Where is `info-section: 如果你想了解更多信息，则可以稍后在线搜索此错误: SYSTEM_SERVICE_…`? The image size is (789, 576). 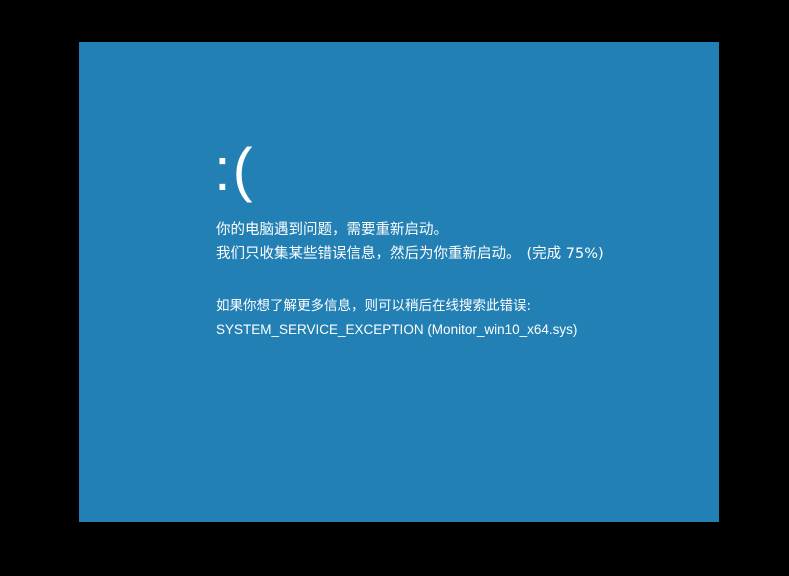
info-section: 如果你想了解更多信息，则可以稍后在线搜索此错误: SYSTEM_SERVICE_… is located at coordinates (456, 318).